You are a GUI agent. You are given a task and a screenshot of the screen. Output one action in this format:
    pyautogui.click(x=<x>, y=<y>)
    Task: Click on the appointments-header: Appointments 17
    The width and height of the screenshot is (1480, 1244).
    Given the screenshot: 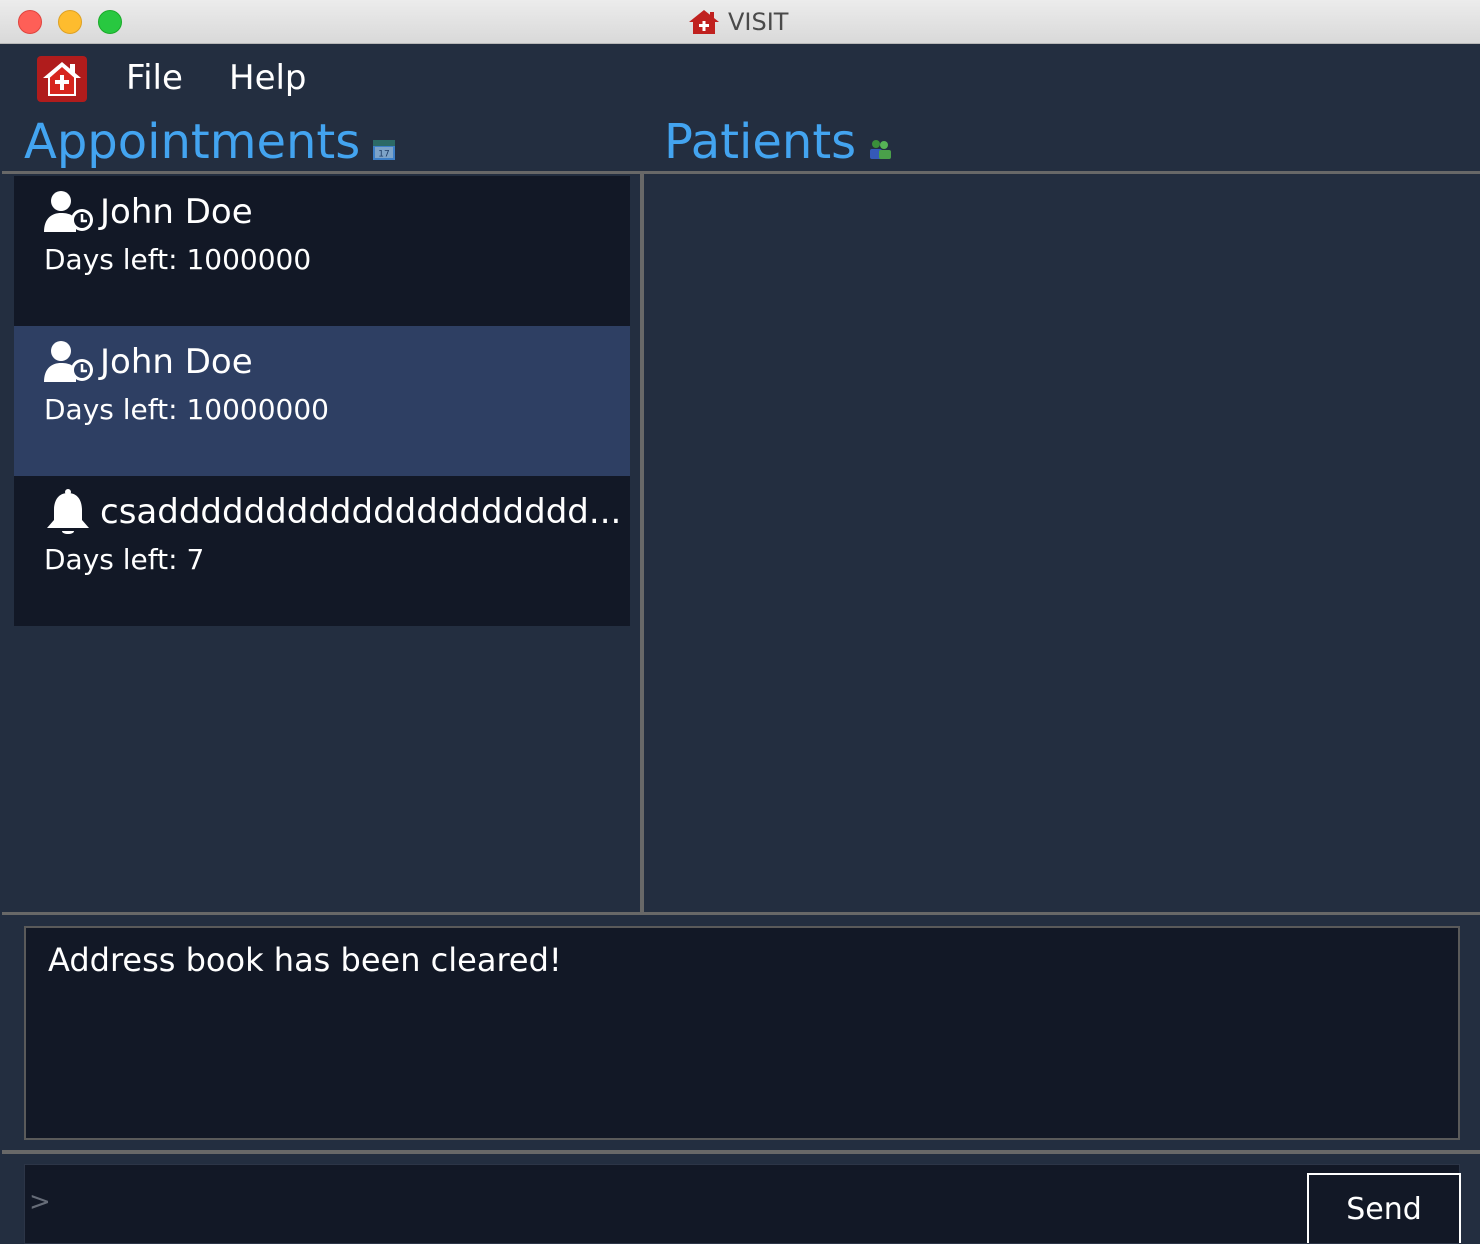 What is the action you would take?
    pyautogui.click(x=210, y=142)
    